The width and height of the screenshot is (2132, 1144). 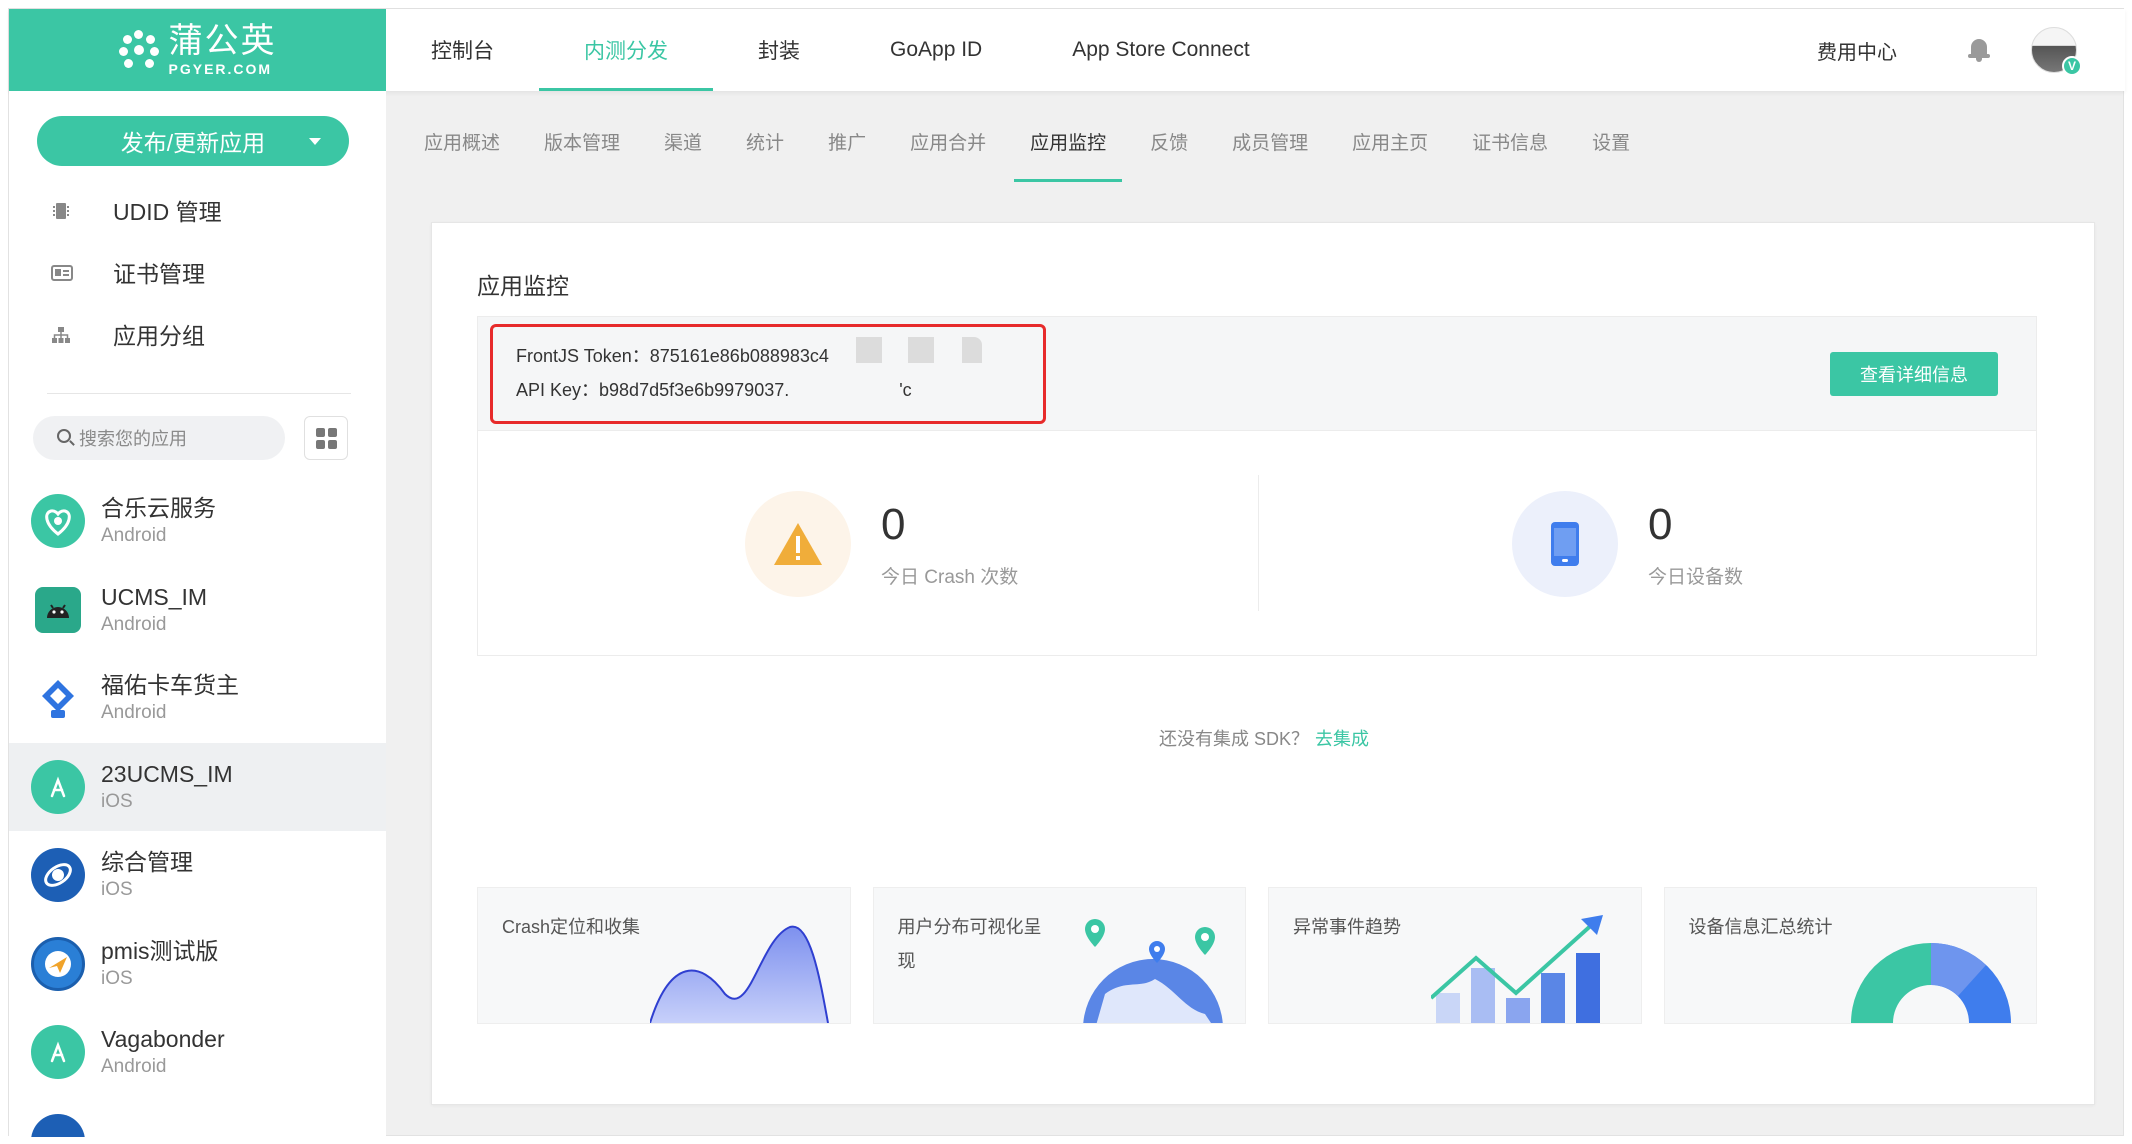 I want to click on wave-chart-icon, so click(x=739, y=974).